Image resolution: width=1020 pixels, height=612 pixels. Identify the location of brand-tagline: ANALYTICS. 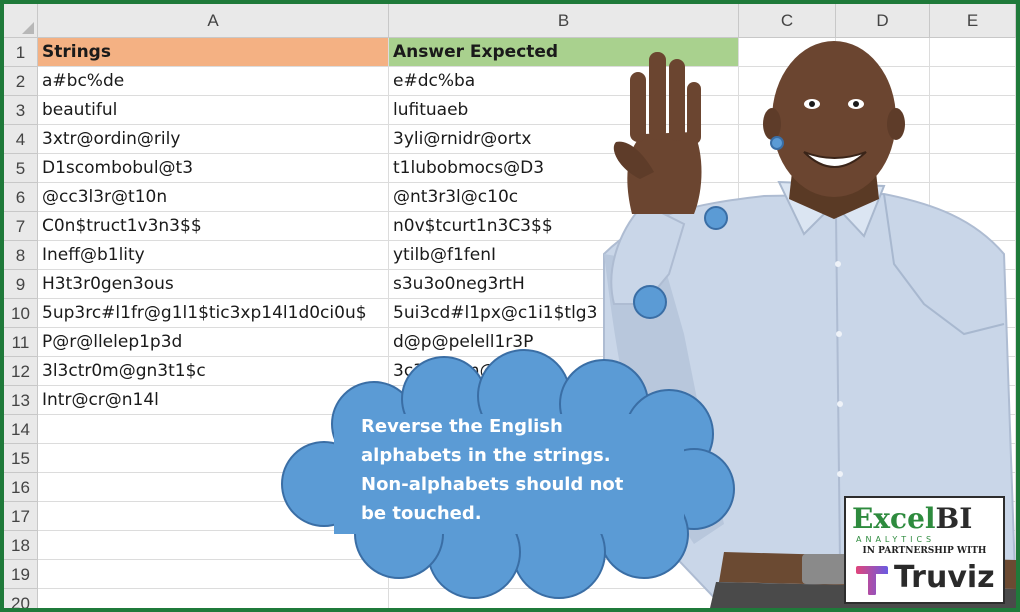
(896, 539).